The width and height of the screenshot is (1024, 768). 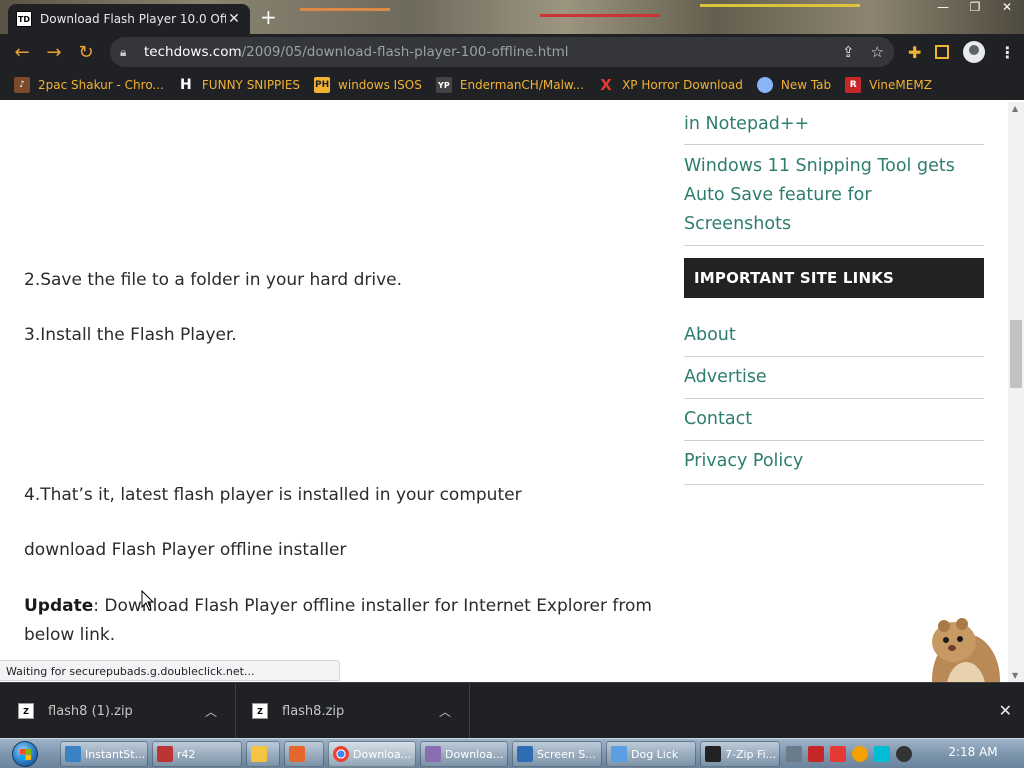 I want to click on taskbar-button: Dog Lick, so click(x=651, y=754).